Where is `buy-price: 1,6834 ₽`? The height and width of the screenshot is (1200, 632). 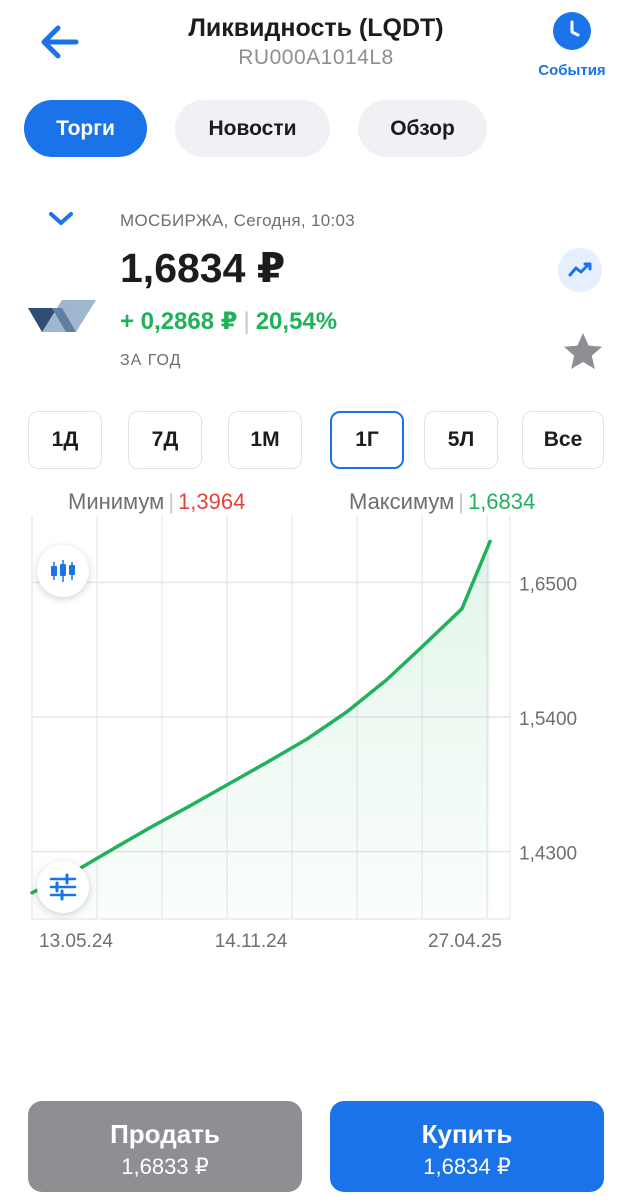 buy-price: 1,6834 ₽ is located at coordinates (467, 1166).